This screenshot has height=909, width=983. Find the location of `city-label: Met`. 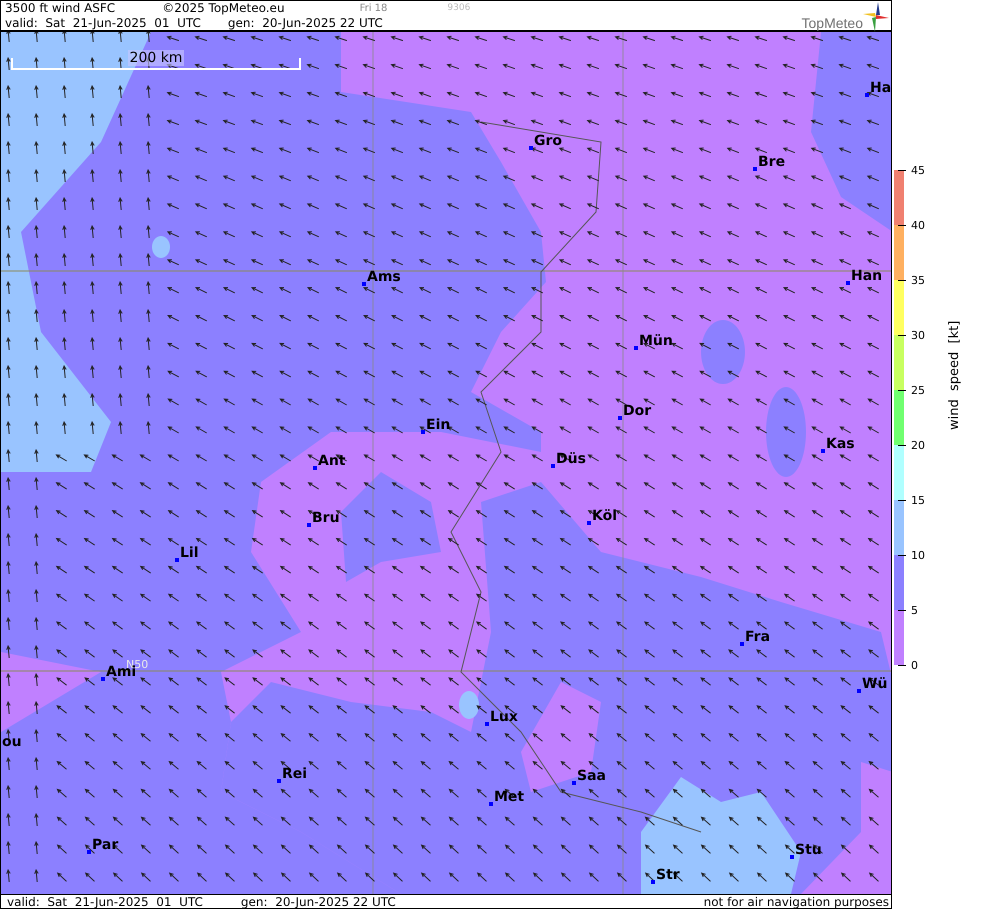

city-label: Met is located at coordinates (509, 797).